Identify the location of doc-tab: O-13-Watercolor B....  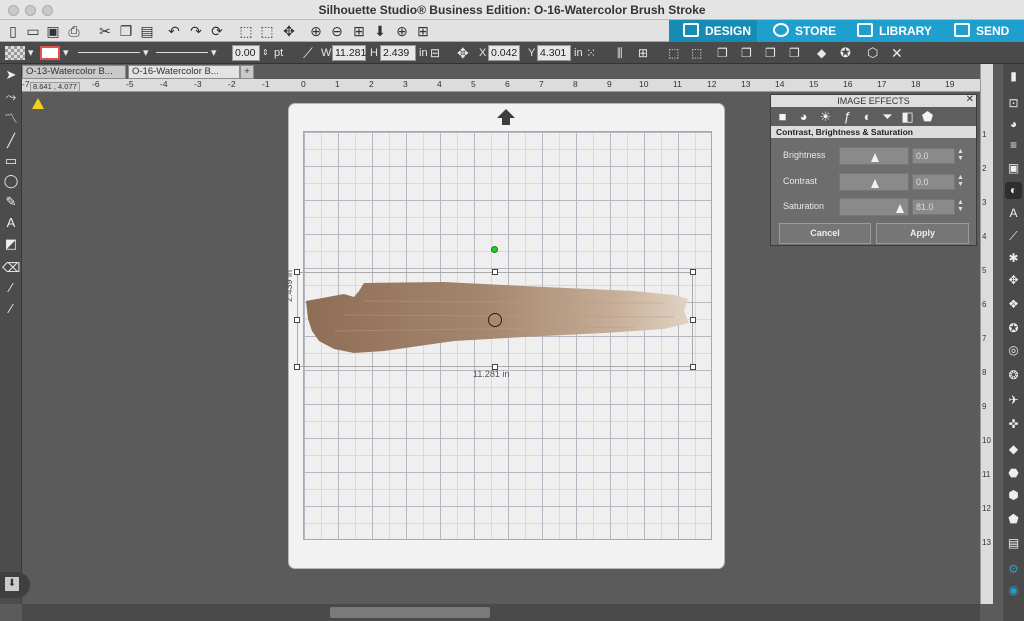
(74, 72).